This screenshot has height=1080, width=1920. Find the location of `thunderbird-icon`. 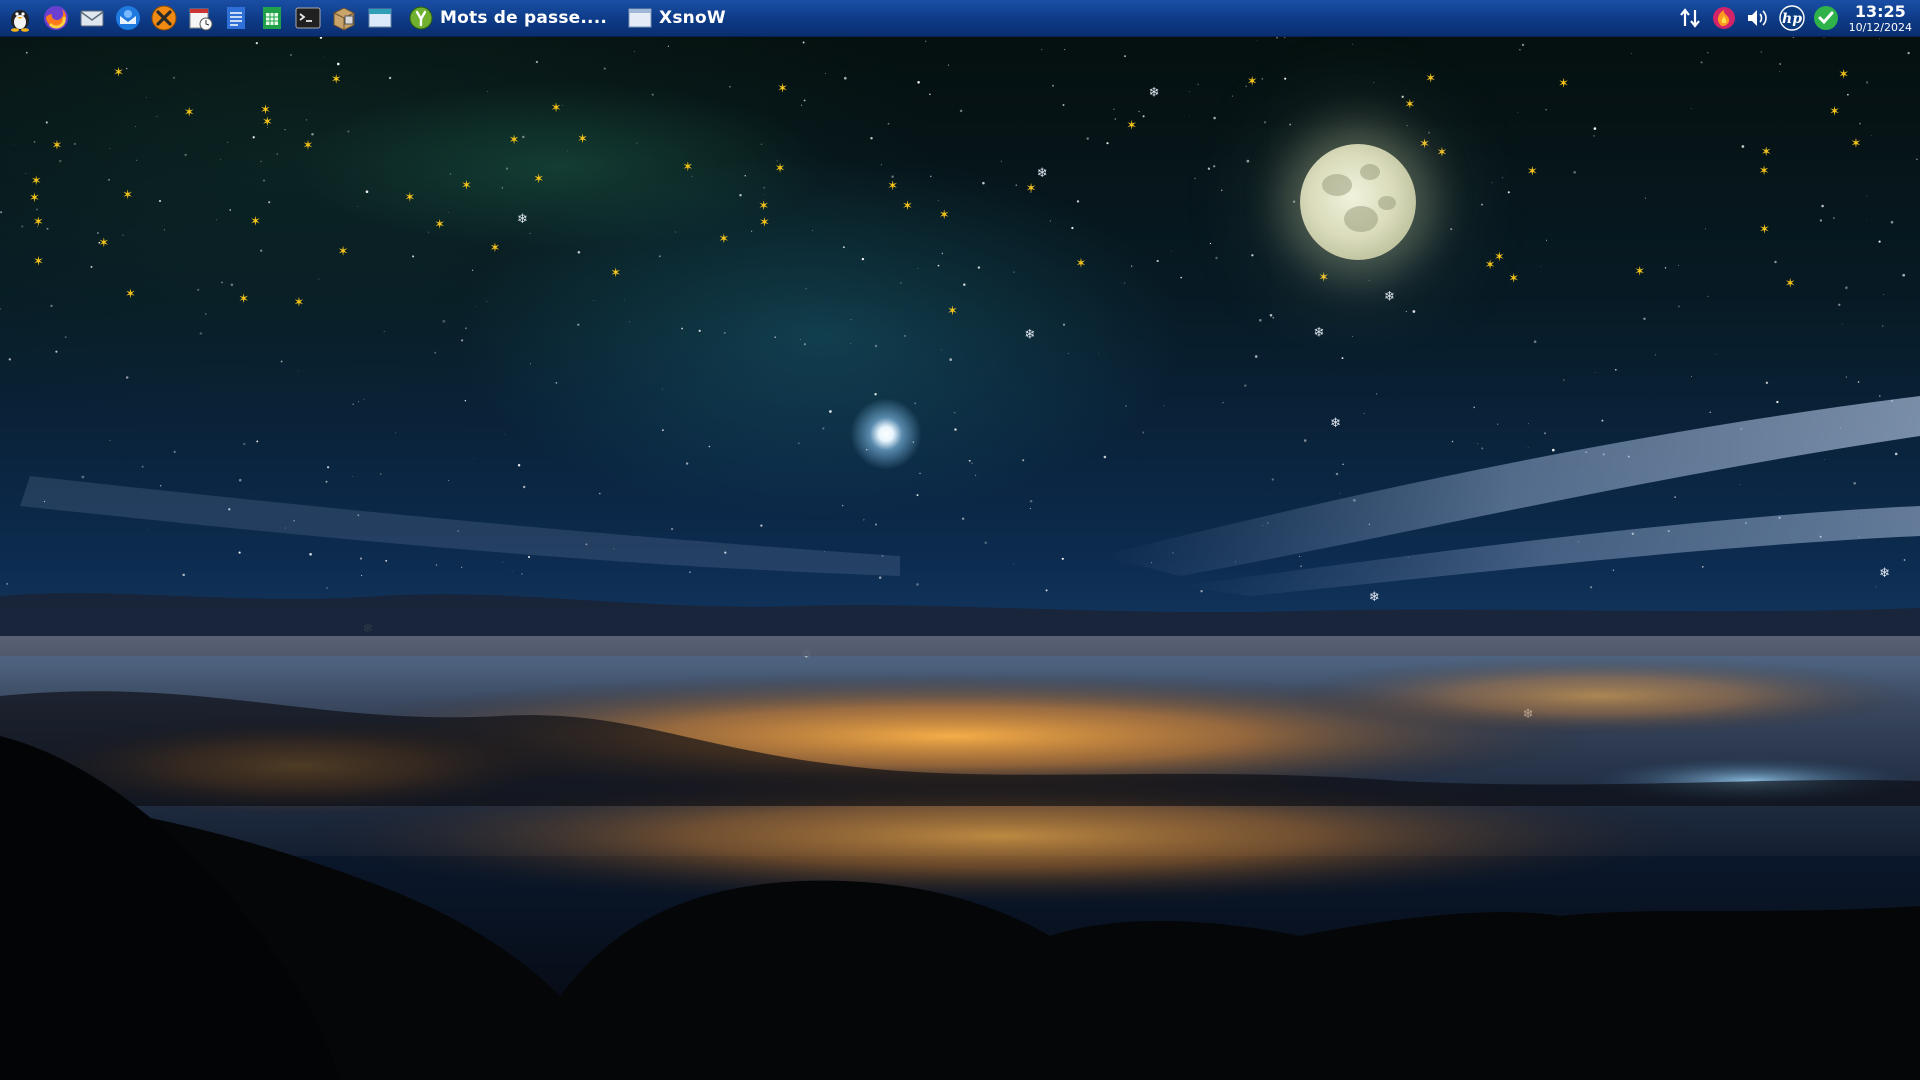

thunderbird-icon is located at coordinates (128, 18).